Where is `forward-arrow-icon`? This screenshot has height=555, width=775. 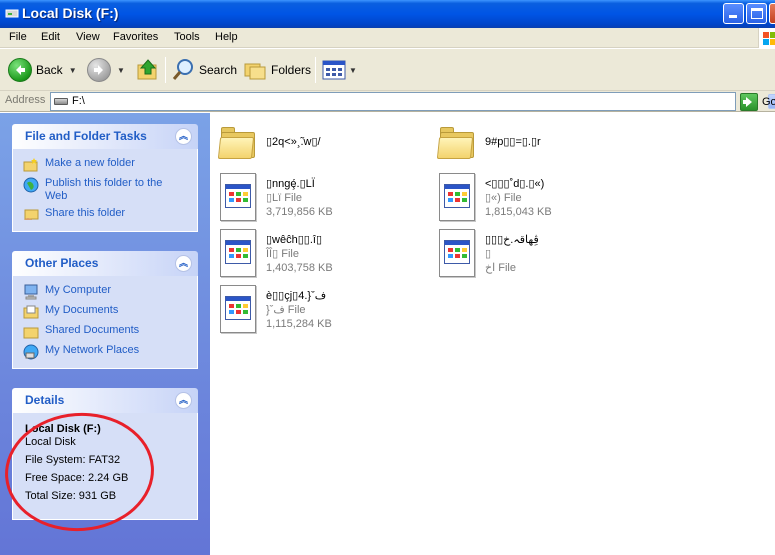
forward-arrow-icon is located at coordinates (99, 70).